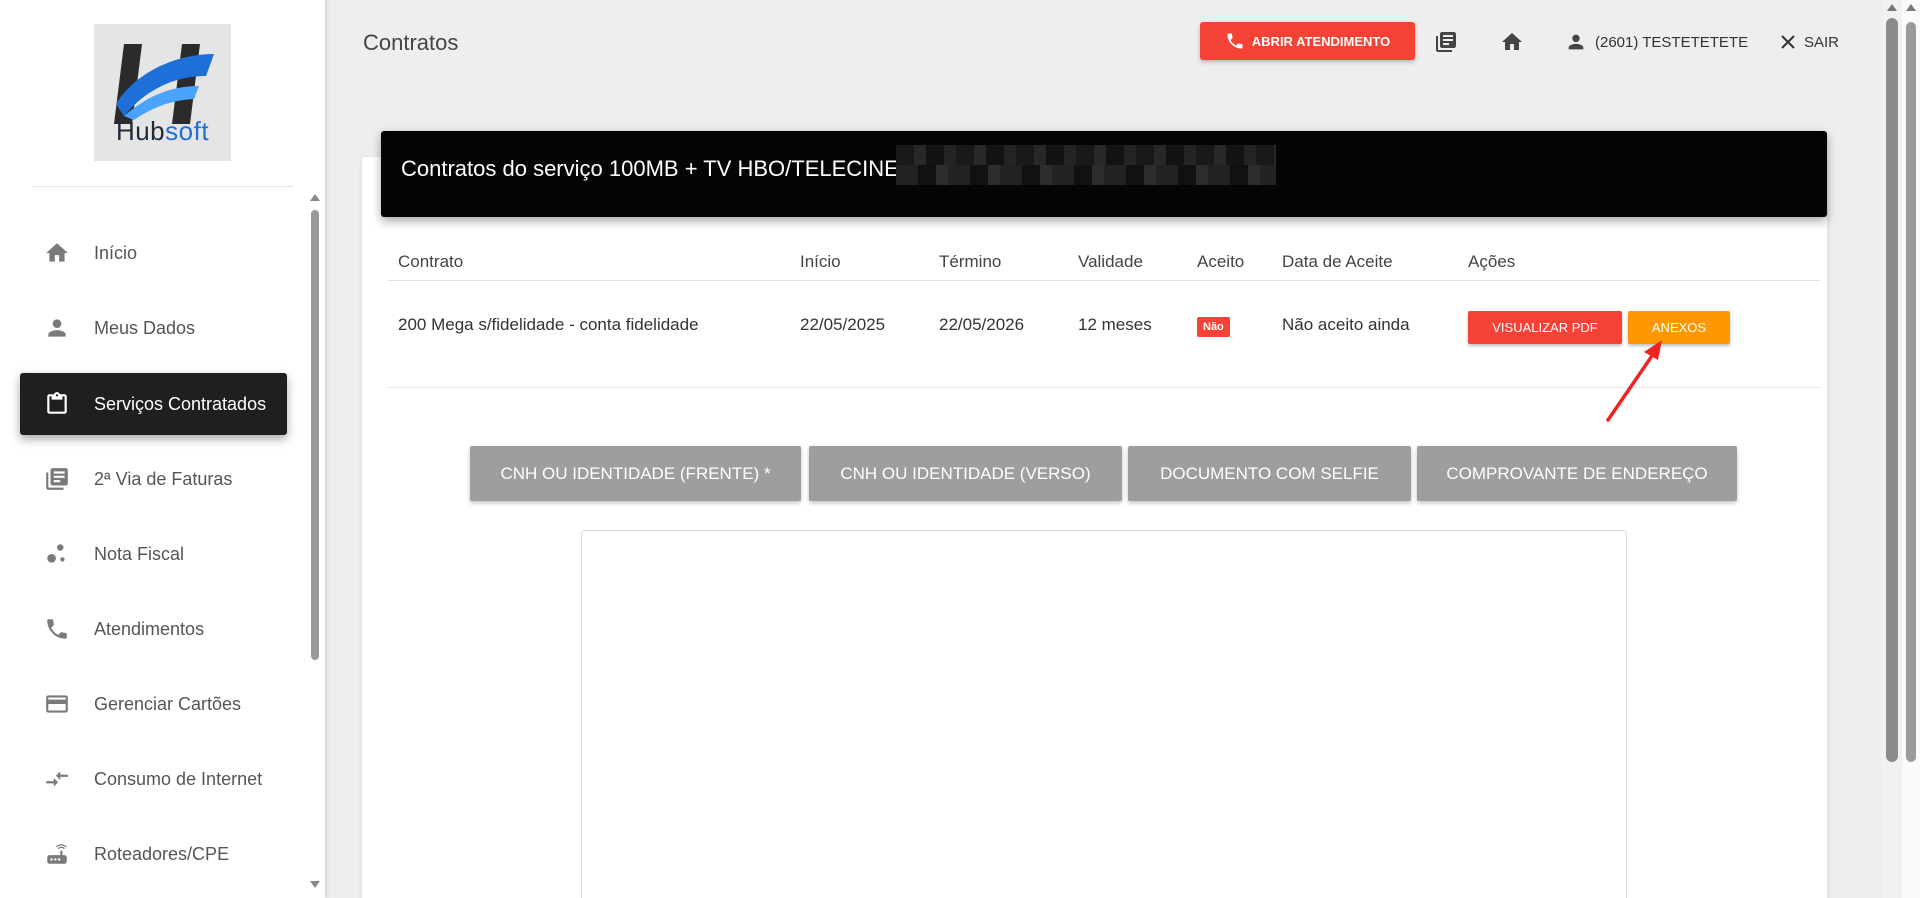 The width and height of the screenshot is (1920, 898). Describe the element at coordinates (589, 334) in the screenshot. I see `contrato-cell: 200 Mega s/fidelidade - conta fidelidade` at that location.